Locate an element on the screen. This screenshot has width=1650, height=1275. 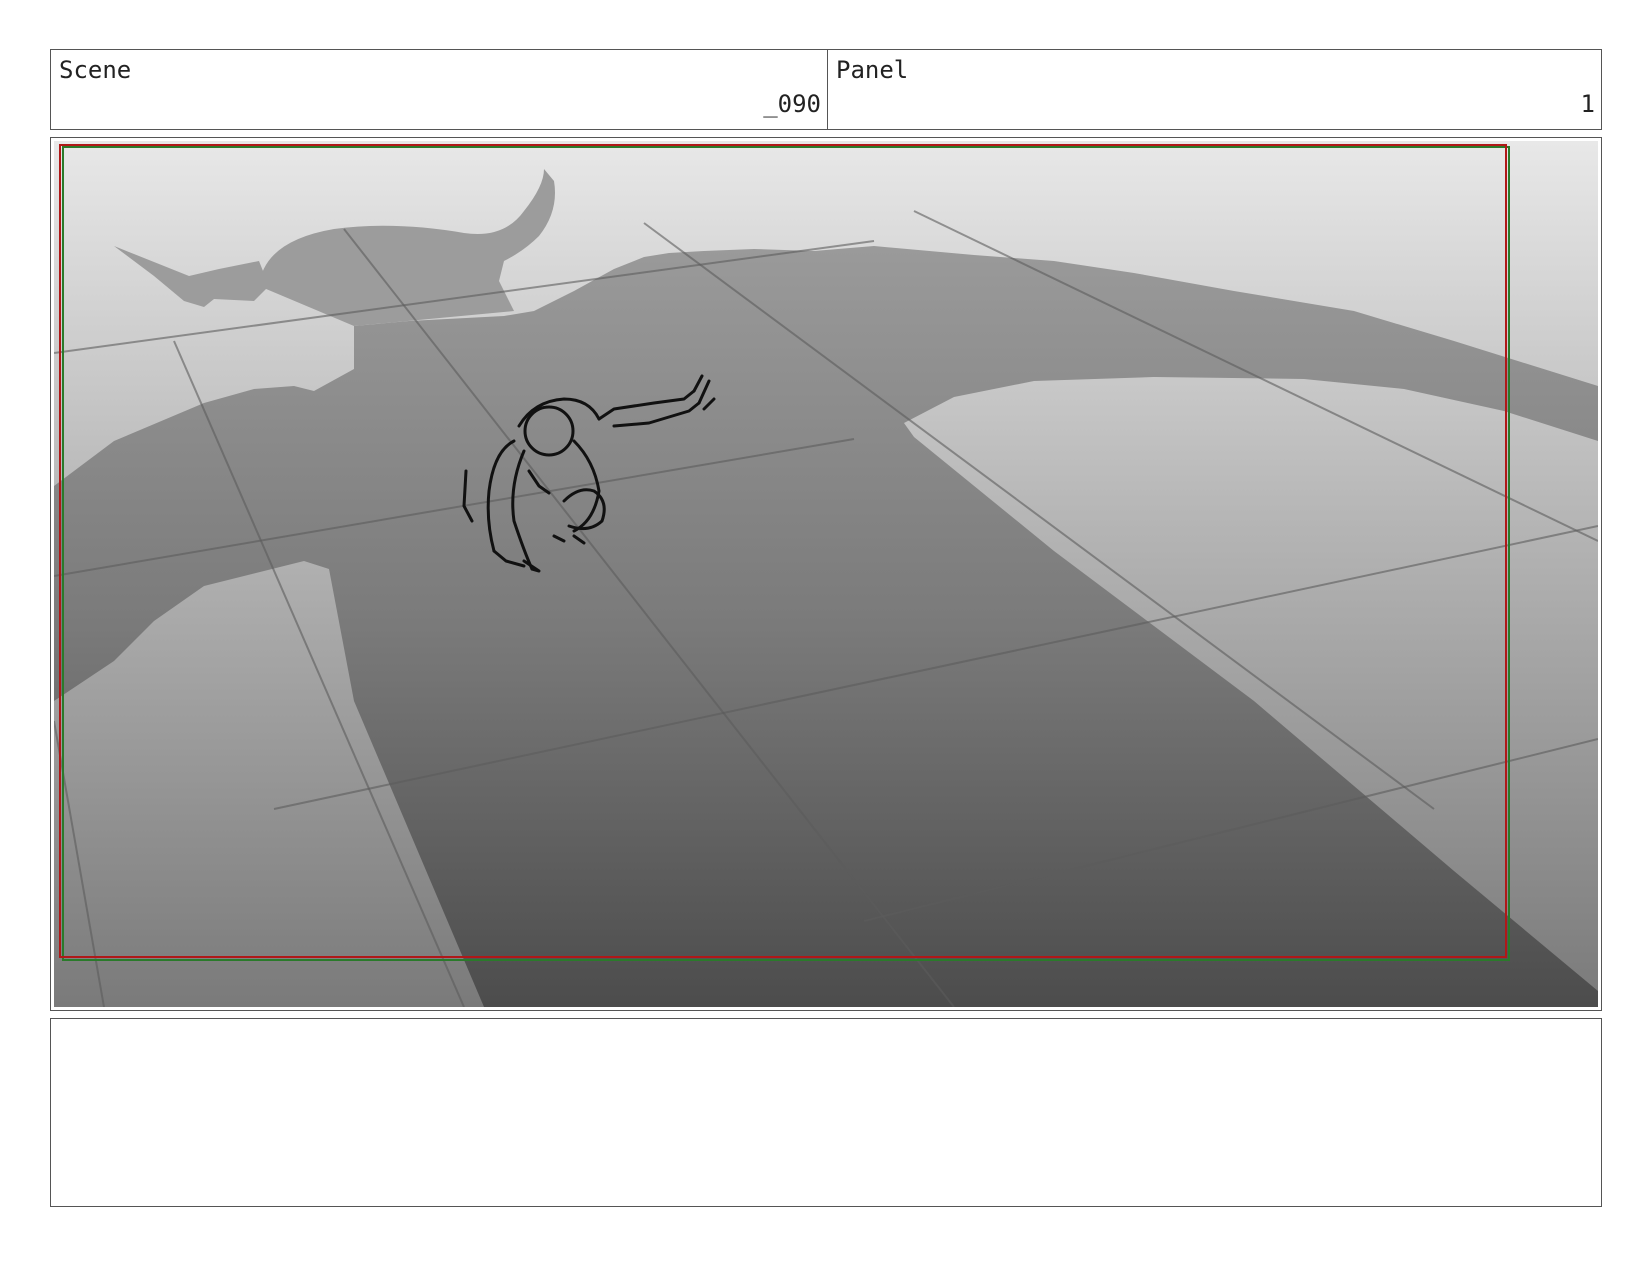
scene-cell: Scene _090 is located at coordinates (439, 89).